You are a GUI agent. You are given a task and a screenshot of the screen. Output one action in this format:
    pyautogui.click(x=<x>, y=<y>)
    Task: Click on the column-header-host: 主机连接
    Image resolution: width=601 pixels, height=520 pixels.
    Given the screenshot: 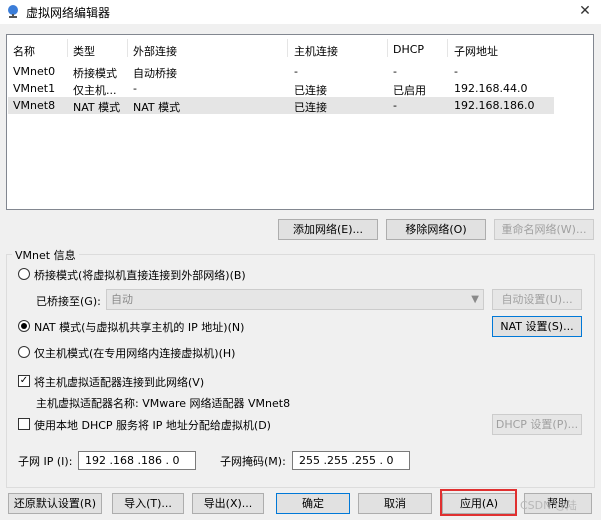 What is the action you would take?
    pyautogui.click(x=316, y=51)
    